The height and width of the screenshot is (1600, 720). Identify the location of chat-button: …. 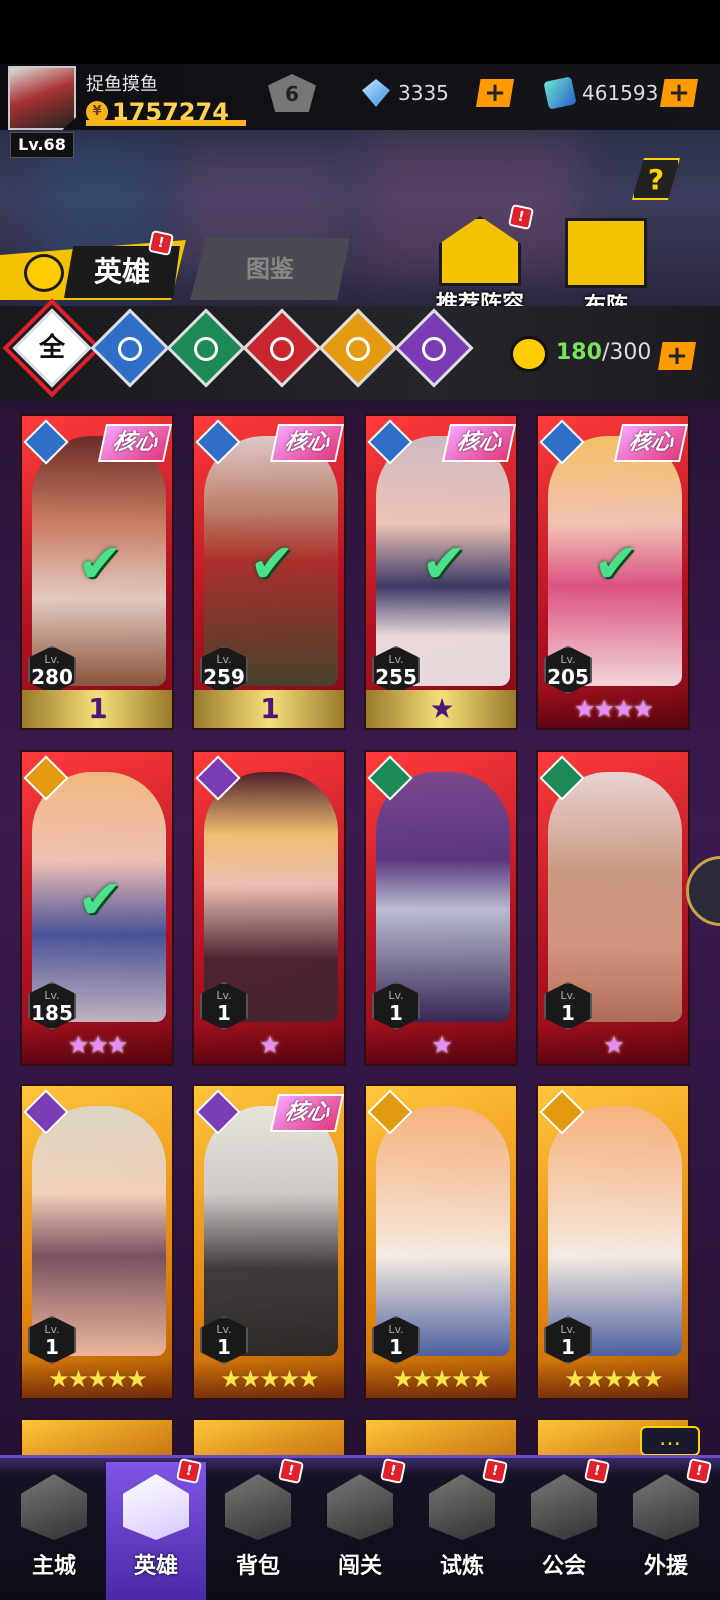
(670, 1441).